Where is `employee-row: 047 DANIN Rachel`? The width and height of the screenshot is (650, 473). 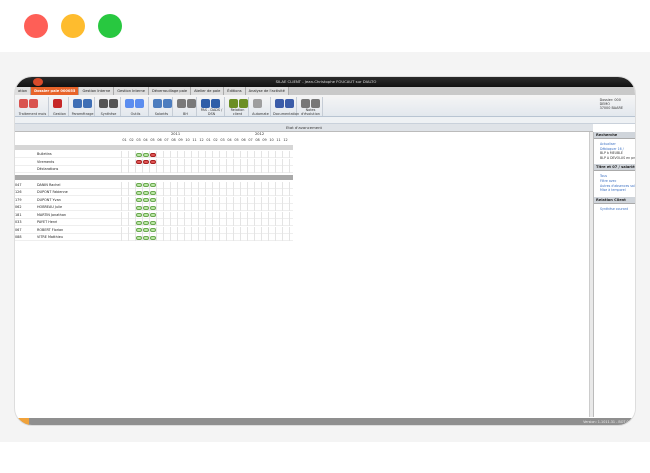
employee-row: 047 DANIN Rachel is located at coordinates (154, 185).